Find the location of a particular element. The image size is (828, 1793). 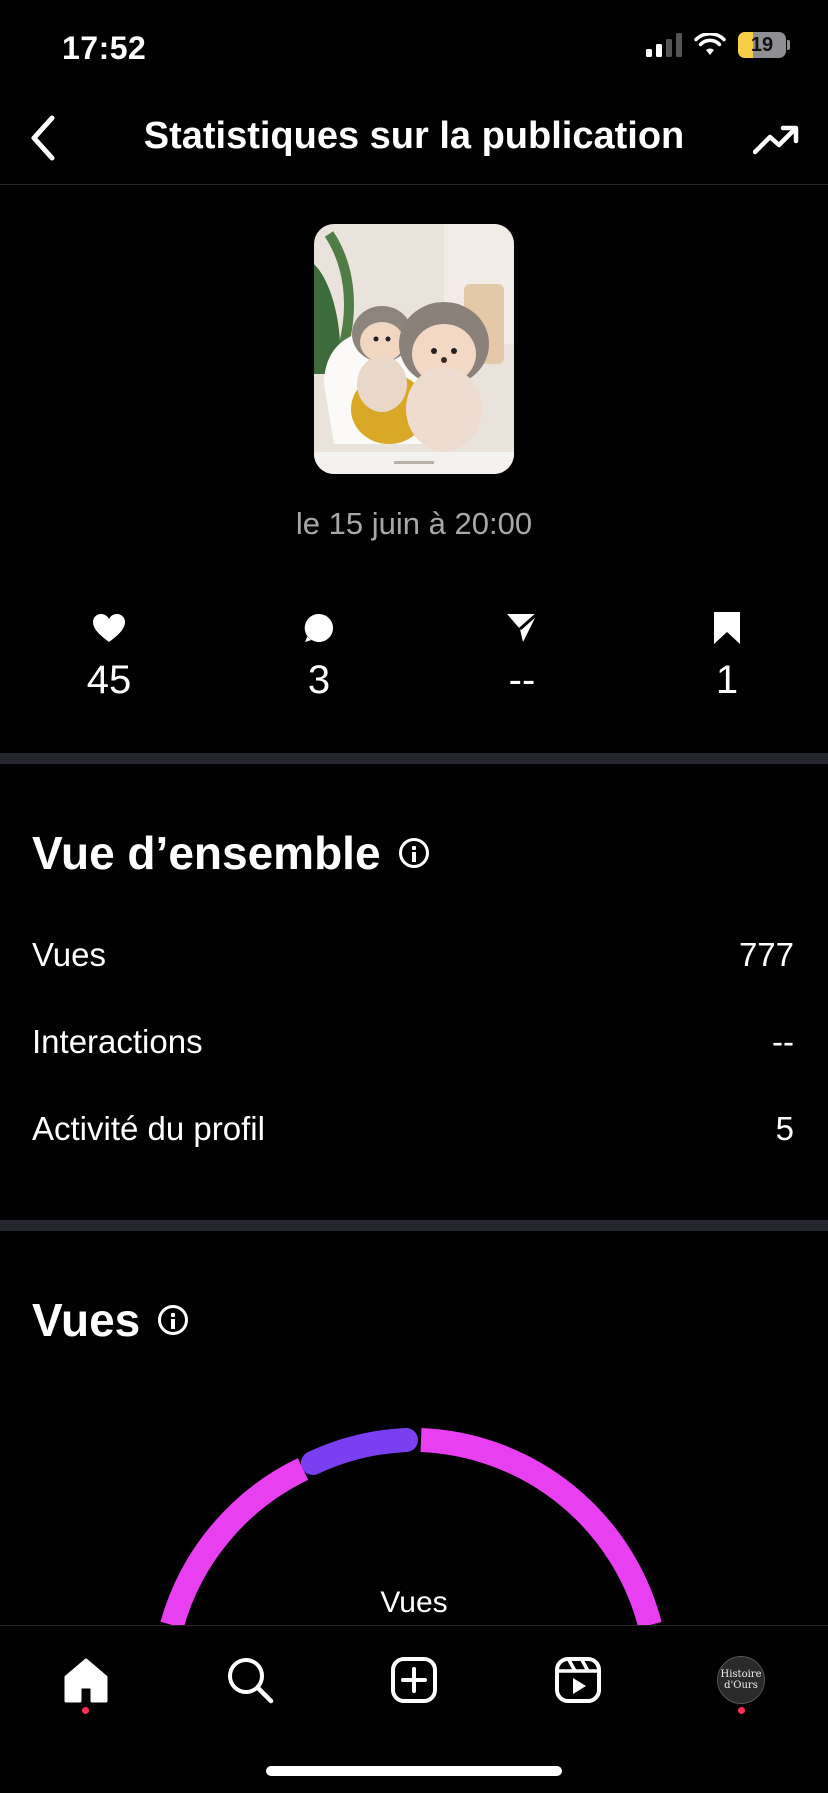

post-image is located at coordinates (414, 349).